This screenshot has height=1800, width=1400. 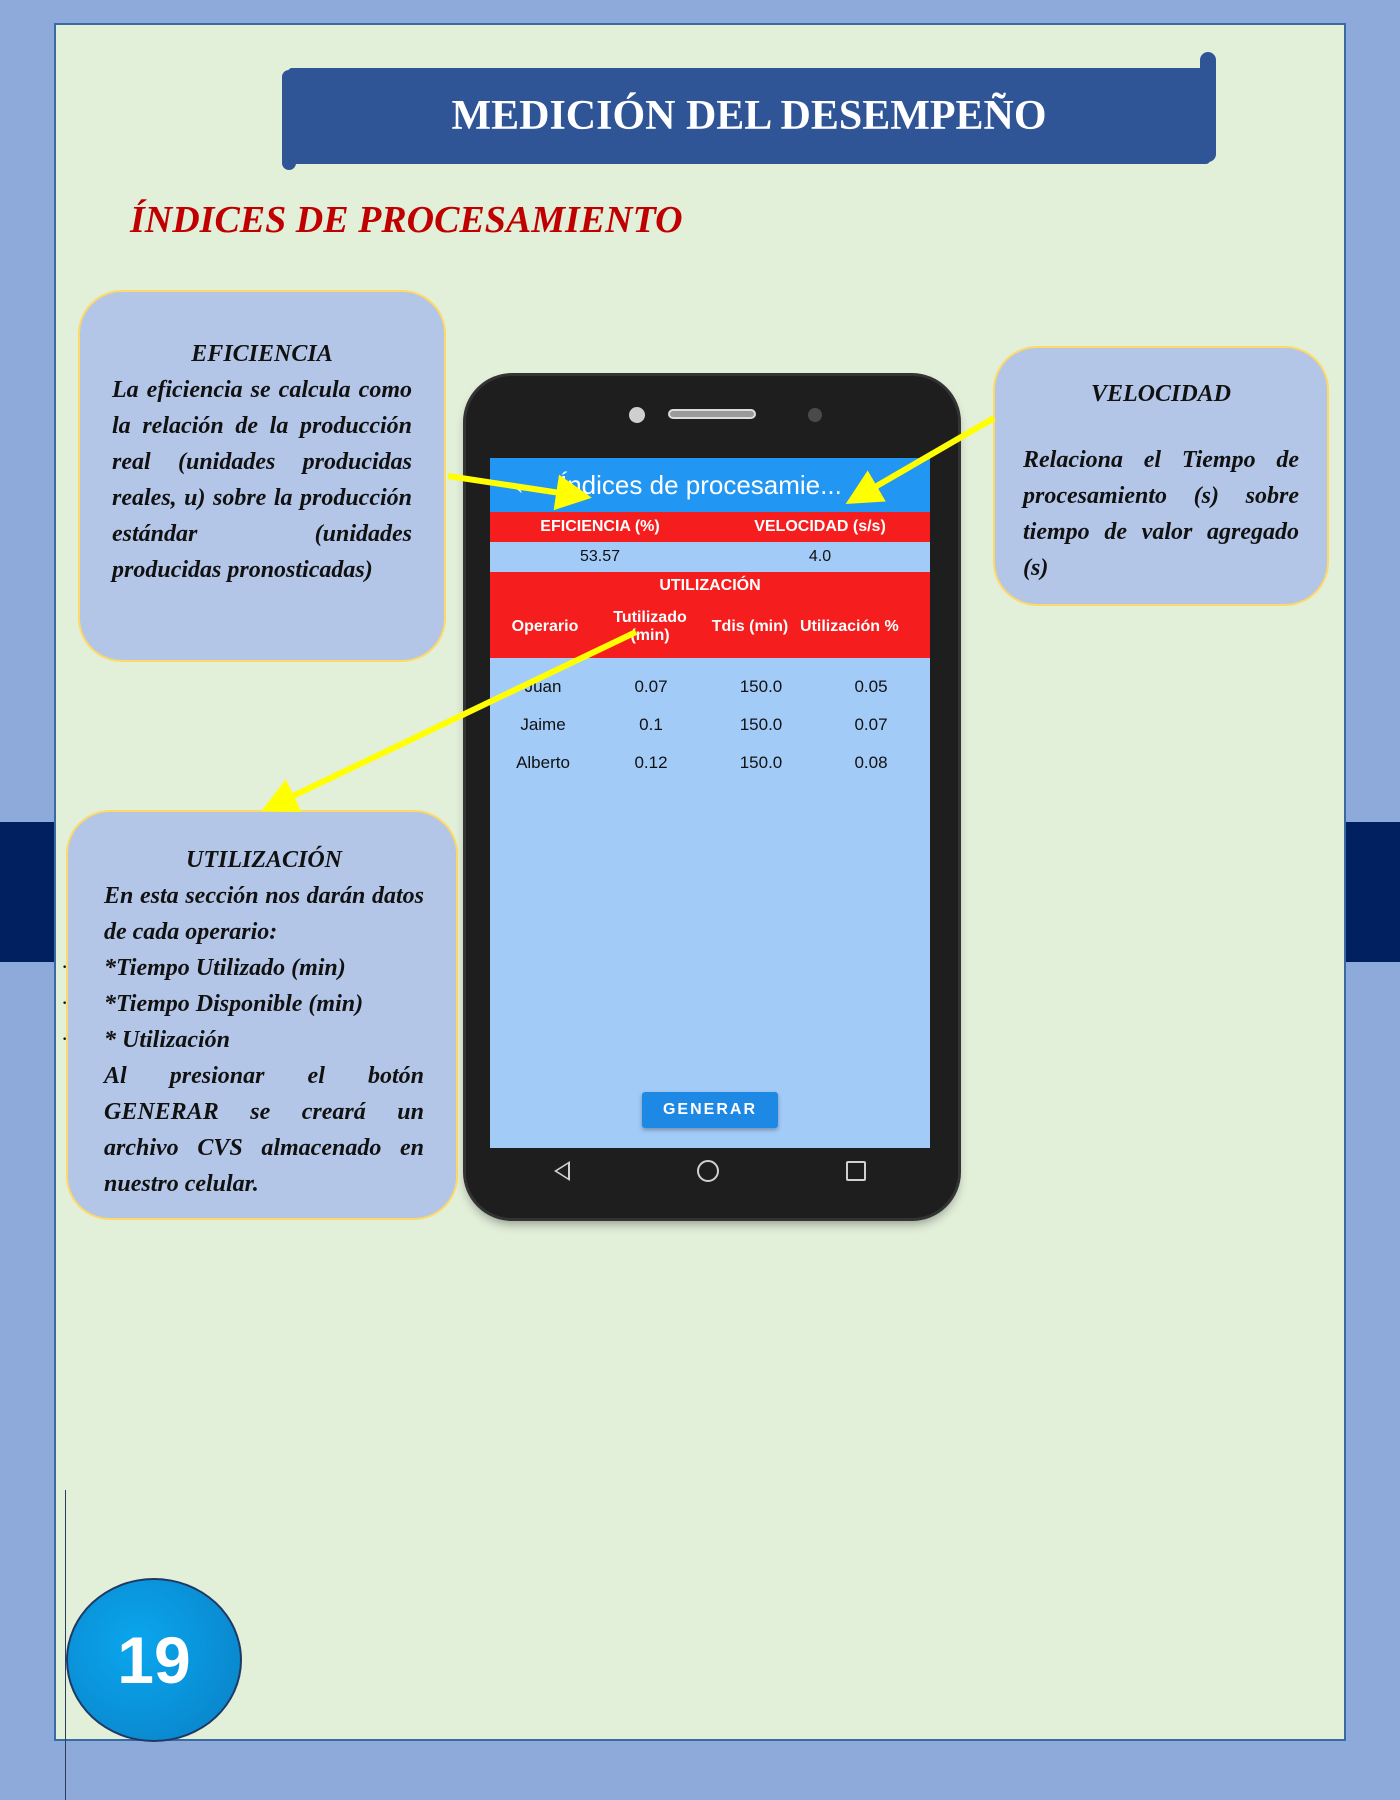 What do you see at coordinates (871, 724) in the screenshot?
I see `cell-utilizacion: 0.07` at bounding box center [871, 724].